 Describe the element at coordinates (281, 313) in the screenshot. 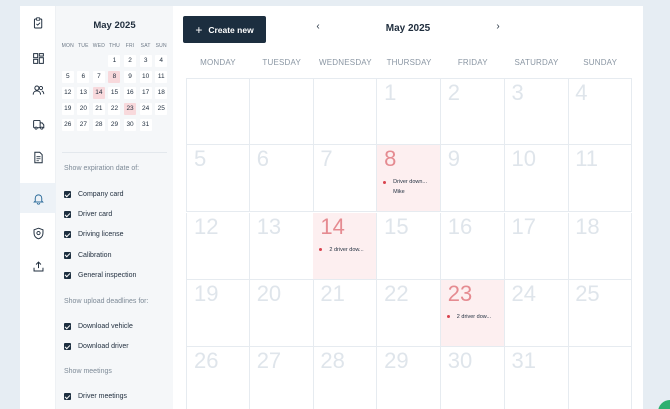

I see `day-cell: 20` at that location.